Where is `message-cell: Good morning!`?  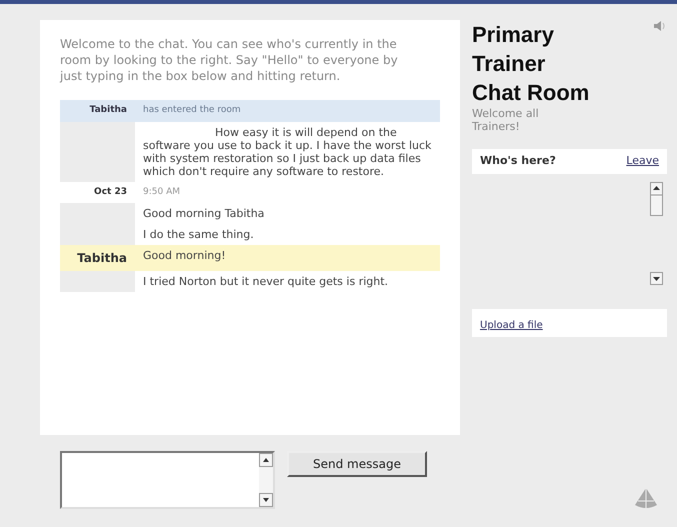
message-cell: Good morning! is located at coordinates (287, 258).